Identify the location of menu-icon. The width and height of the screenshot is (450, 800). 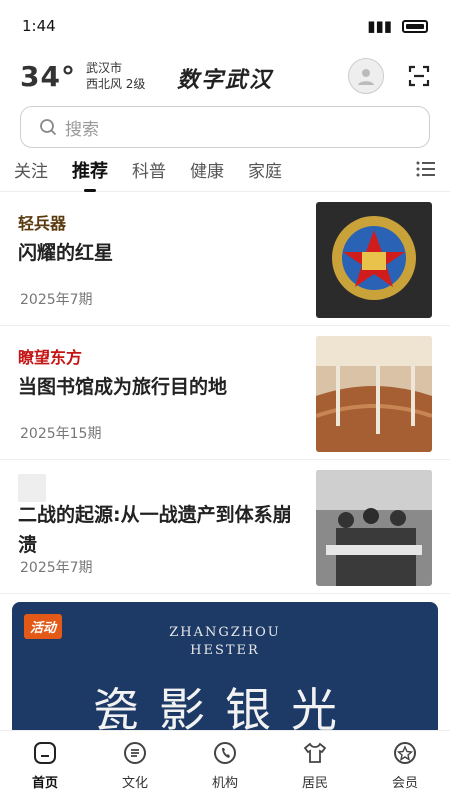
(426, 169).